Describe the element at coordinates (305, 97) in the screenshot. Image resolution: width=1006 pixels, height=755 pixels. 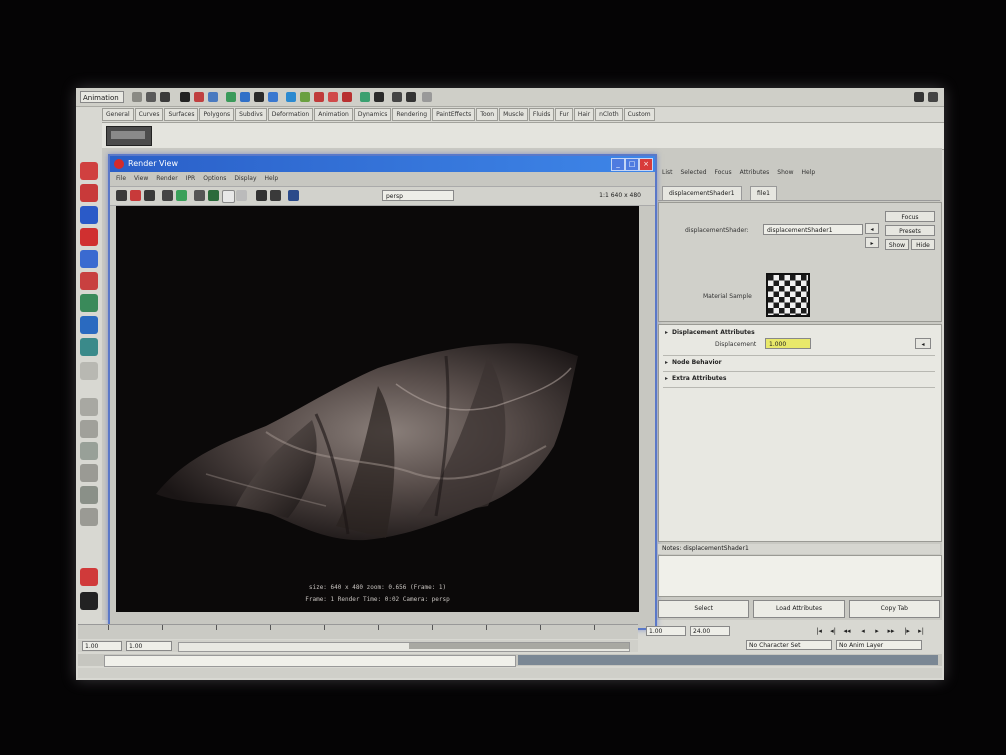
I see `construction-icon` at that location.